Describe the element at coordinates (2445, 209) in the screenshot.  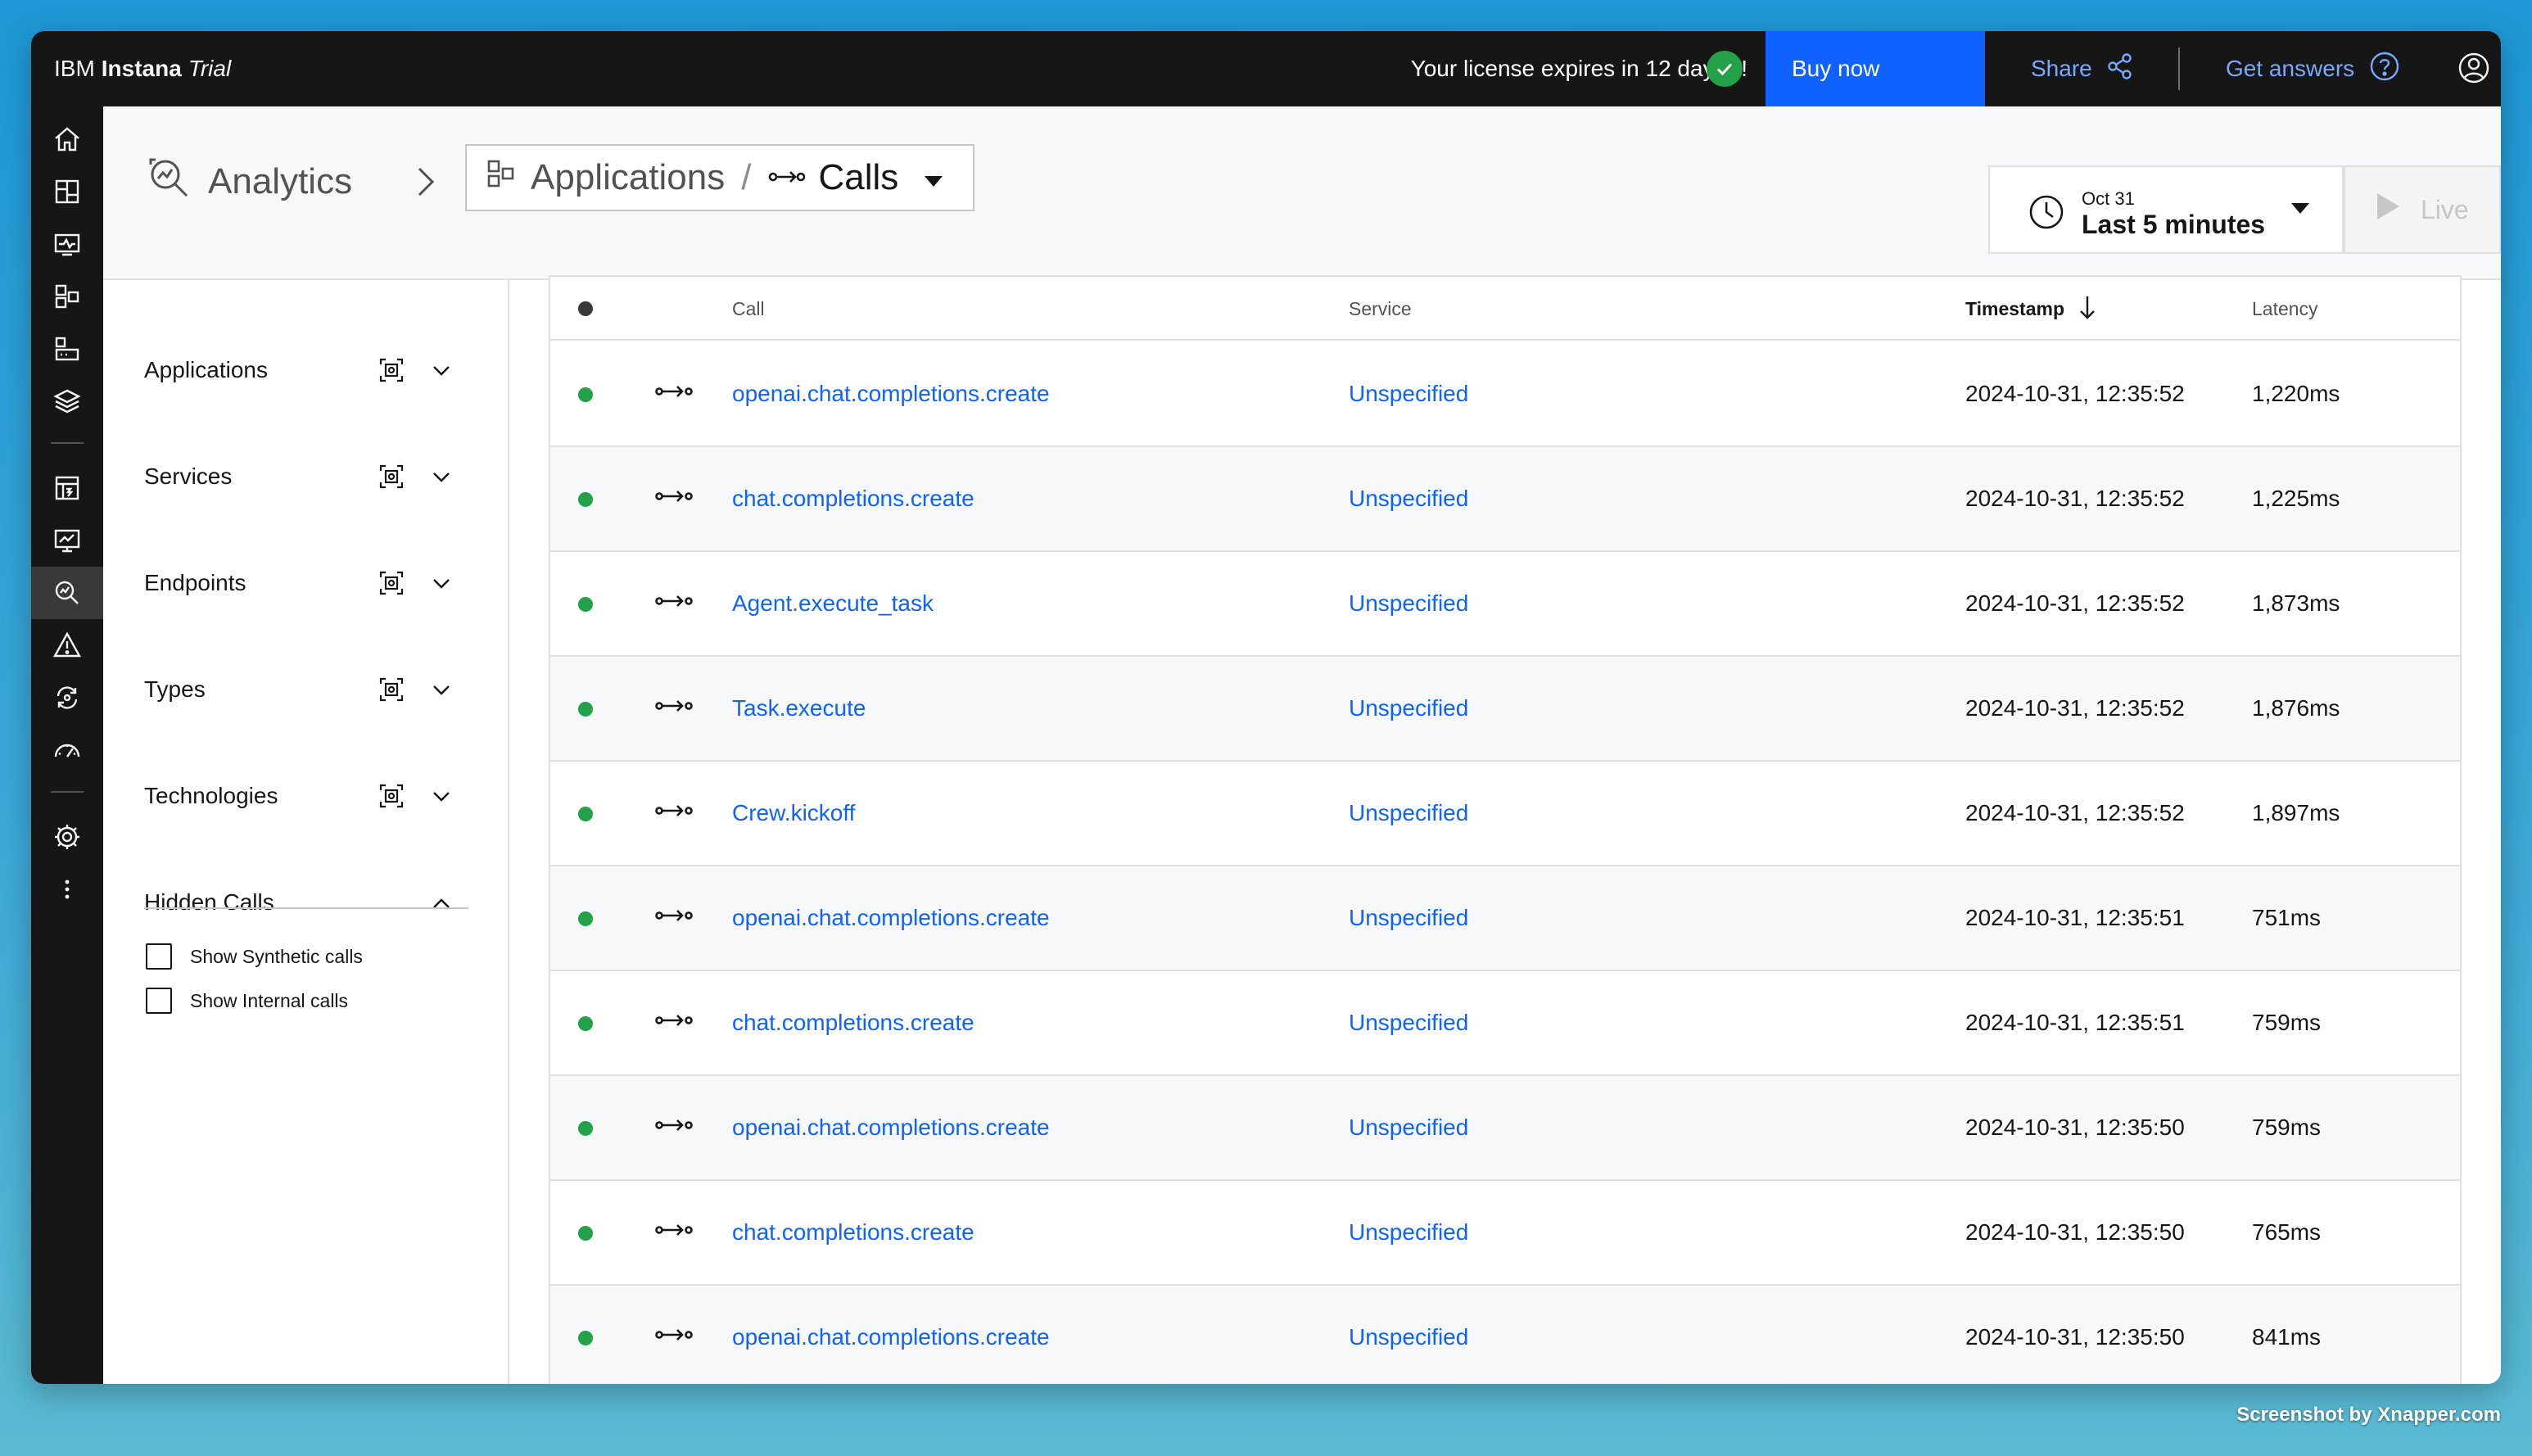
I see `live-label: Live` at that location.